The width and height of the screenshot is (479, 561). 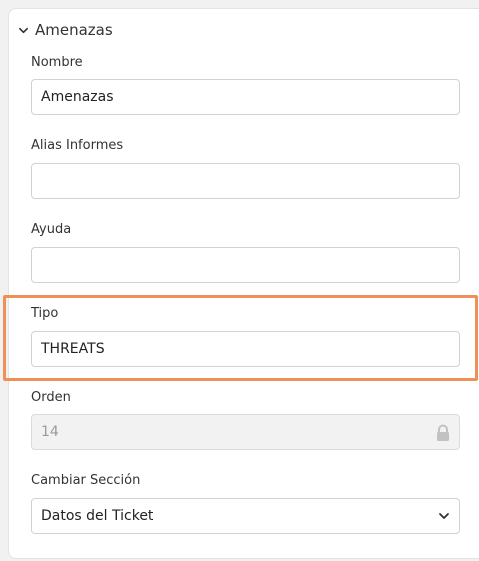 I want to click on section-toggle: Amenazas, so click(x=65, y=30).